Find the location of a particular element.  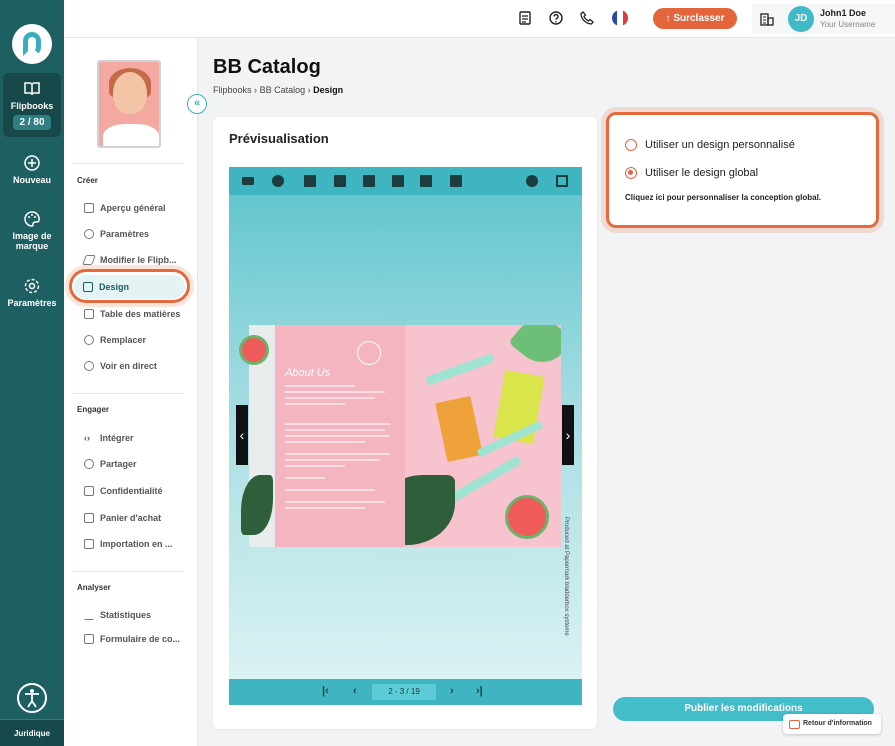

form-icon is located at coordinates (89, 639).